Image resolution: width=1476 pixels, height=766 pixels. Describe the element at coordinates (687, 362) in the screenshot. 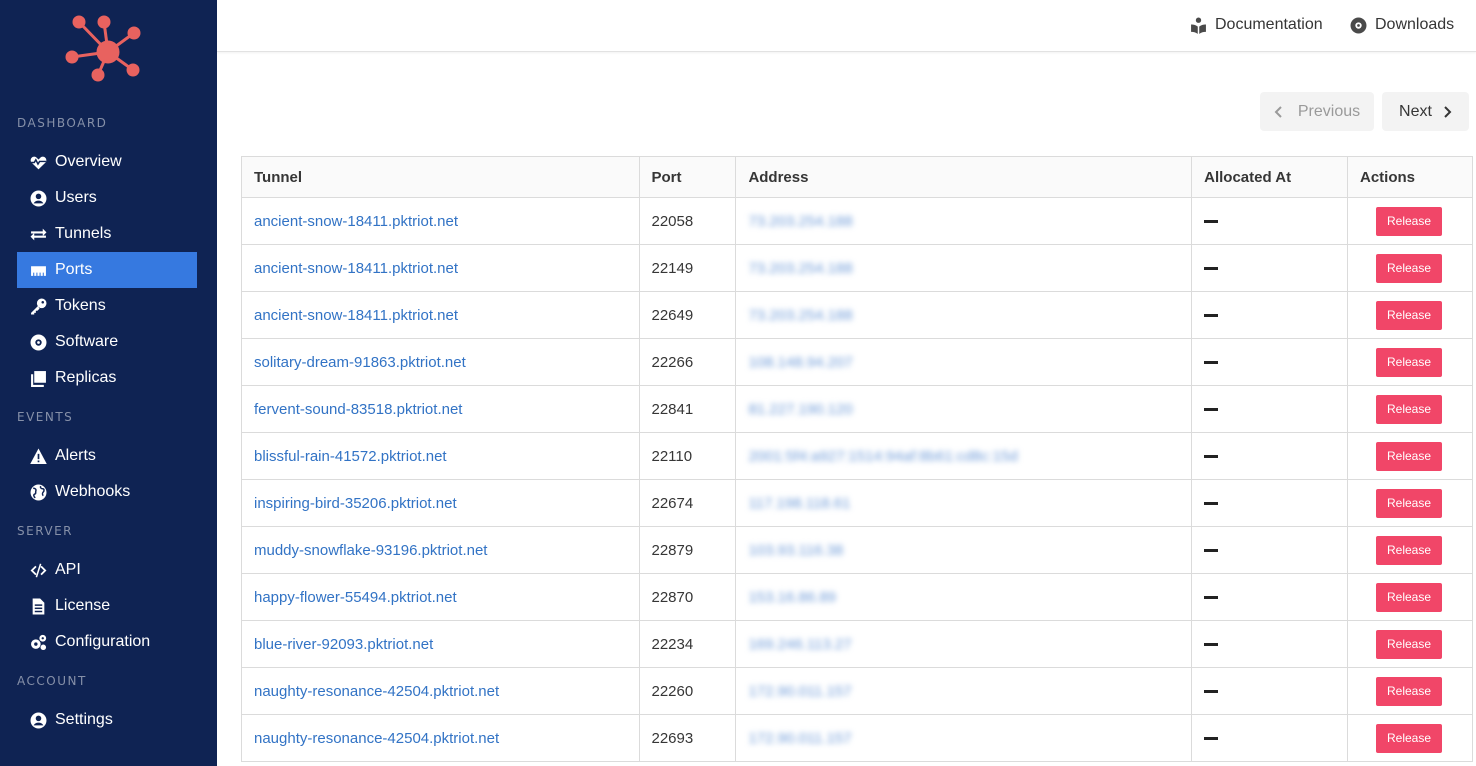

I see `port-cell: 22266` at that location.